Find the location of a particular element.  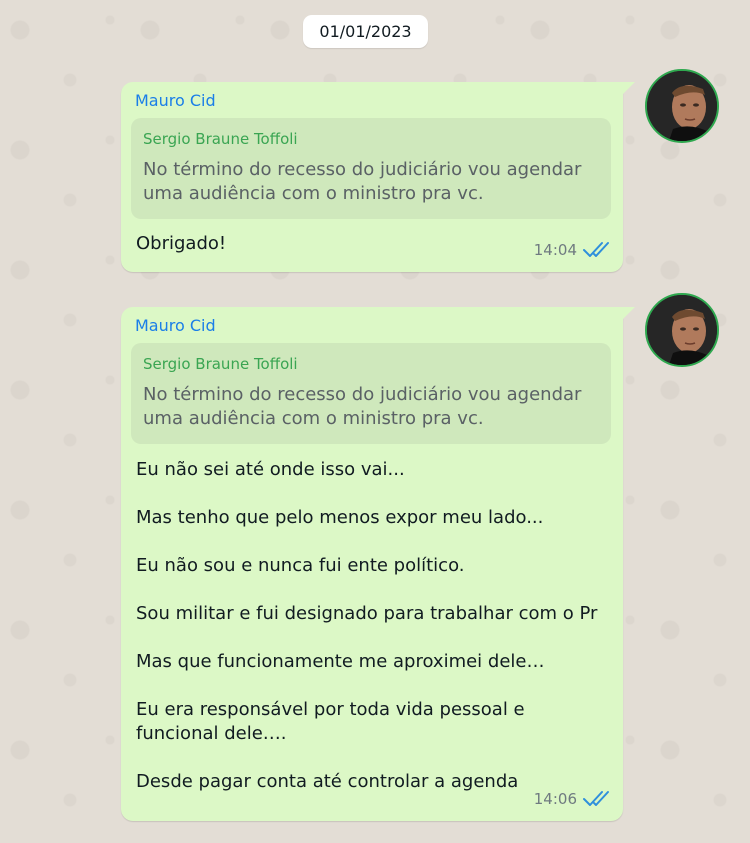

message-time: 14:04 is located at coordinates (555, 250).